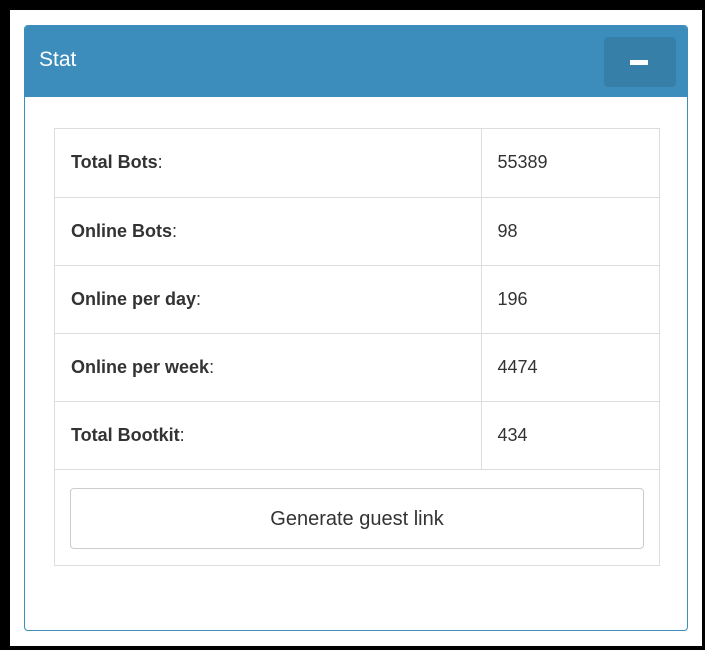  I want to click on table-row: Total Bootkit: 434, so click(357, 435).